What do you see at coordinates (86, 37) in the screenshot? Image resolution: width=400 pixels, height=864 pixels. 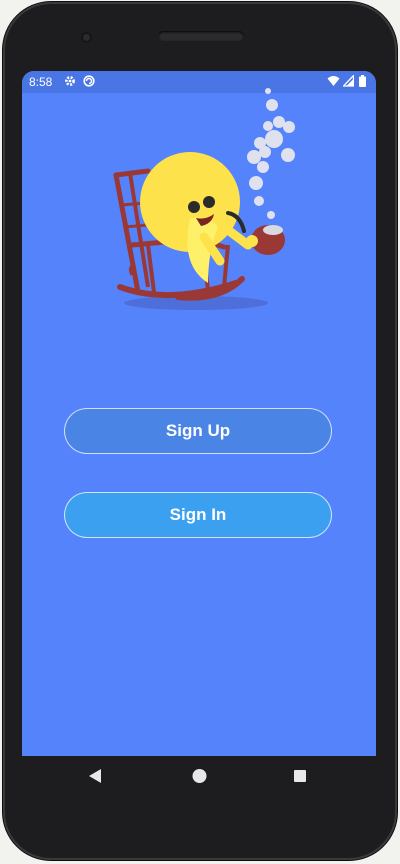 I see `front-camera` at bounding box center [86, 37].